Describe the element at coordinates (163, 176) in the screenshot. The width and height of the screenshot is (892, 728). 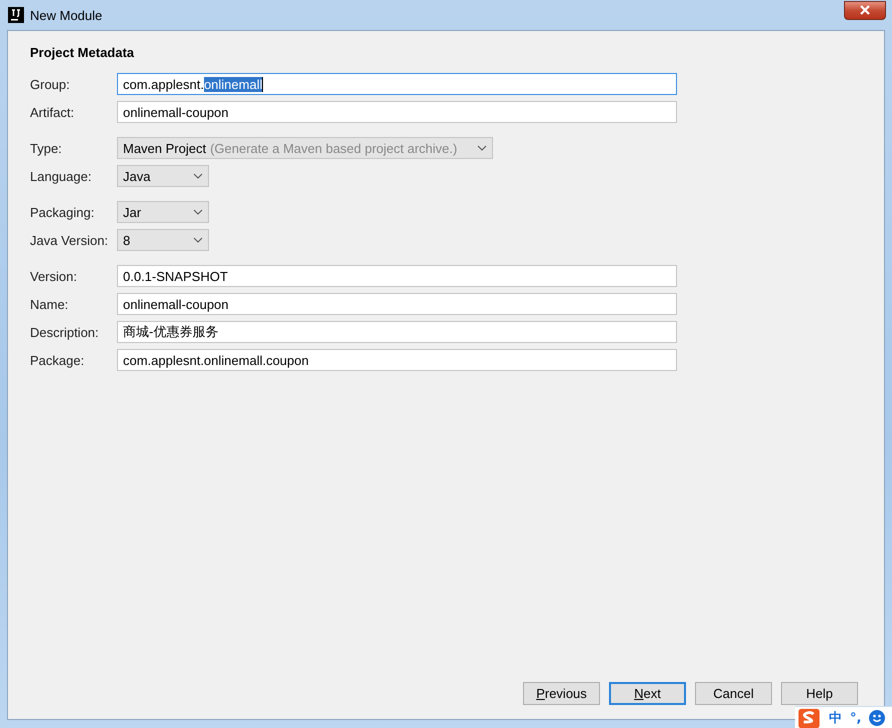
I see `dropdown: Java` at that location.